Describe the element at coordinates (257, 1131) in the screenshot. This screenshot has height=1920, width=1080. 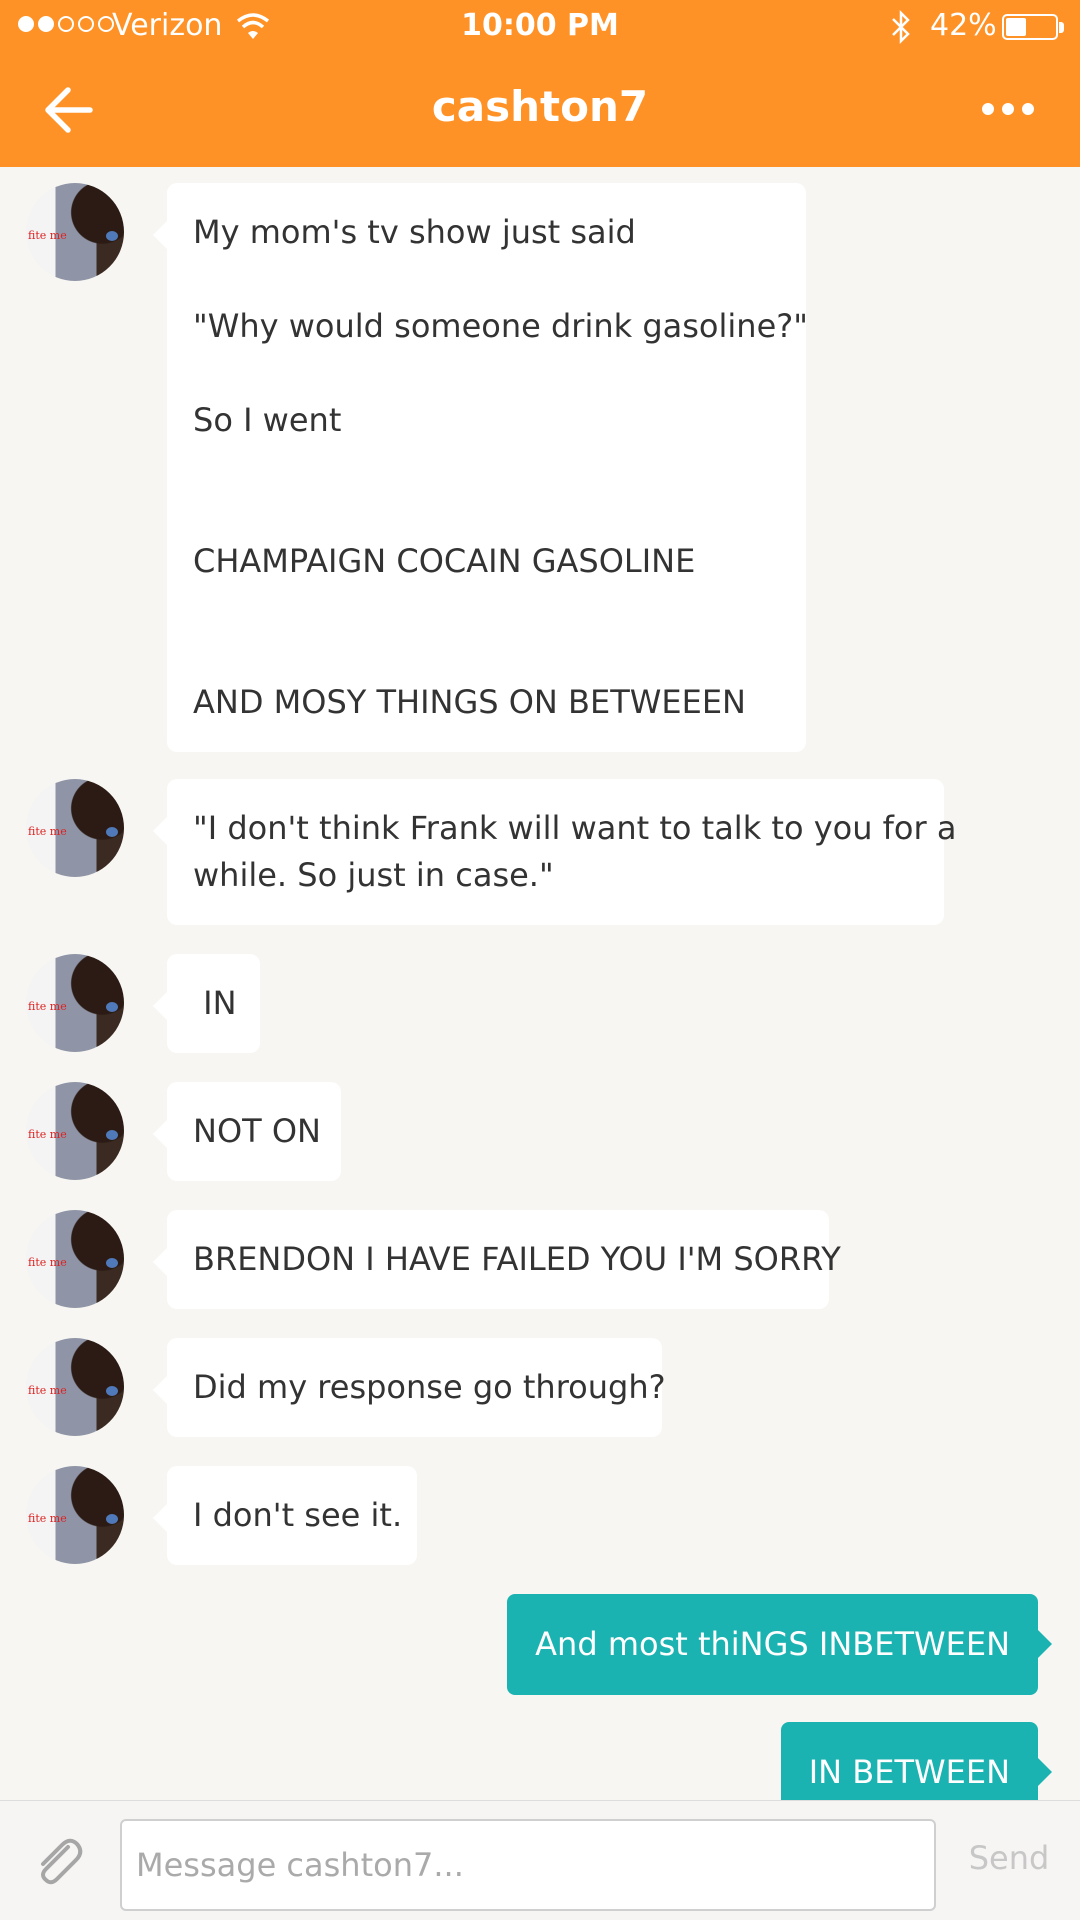
I see `message-line: NOT ON` at that location.